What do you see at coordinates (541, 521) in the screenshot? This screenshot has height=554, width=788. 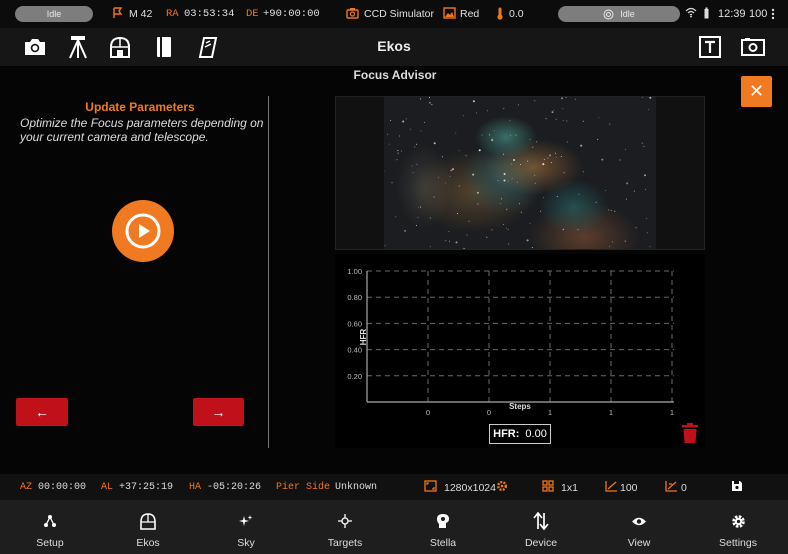 I see `device-icon` at bounding box center [541, 521].